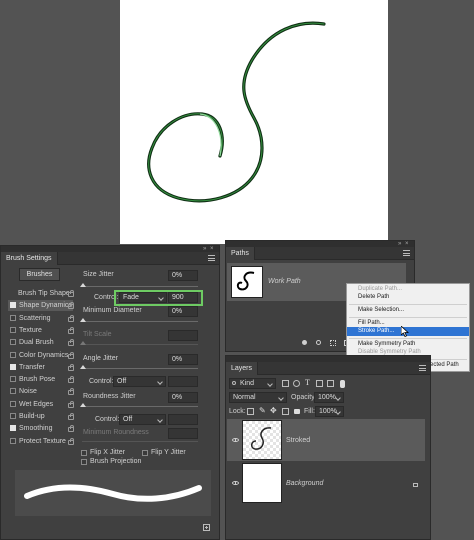  I want to click on brushes-button: Brushes, so click(39, 274).